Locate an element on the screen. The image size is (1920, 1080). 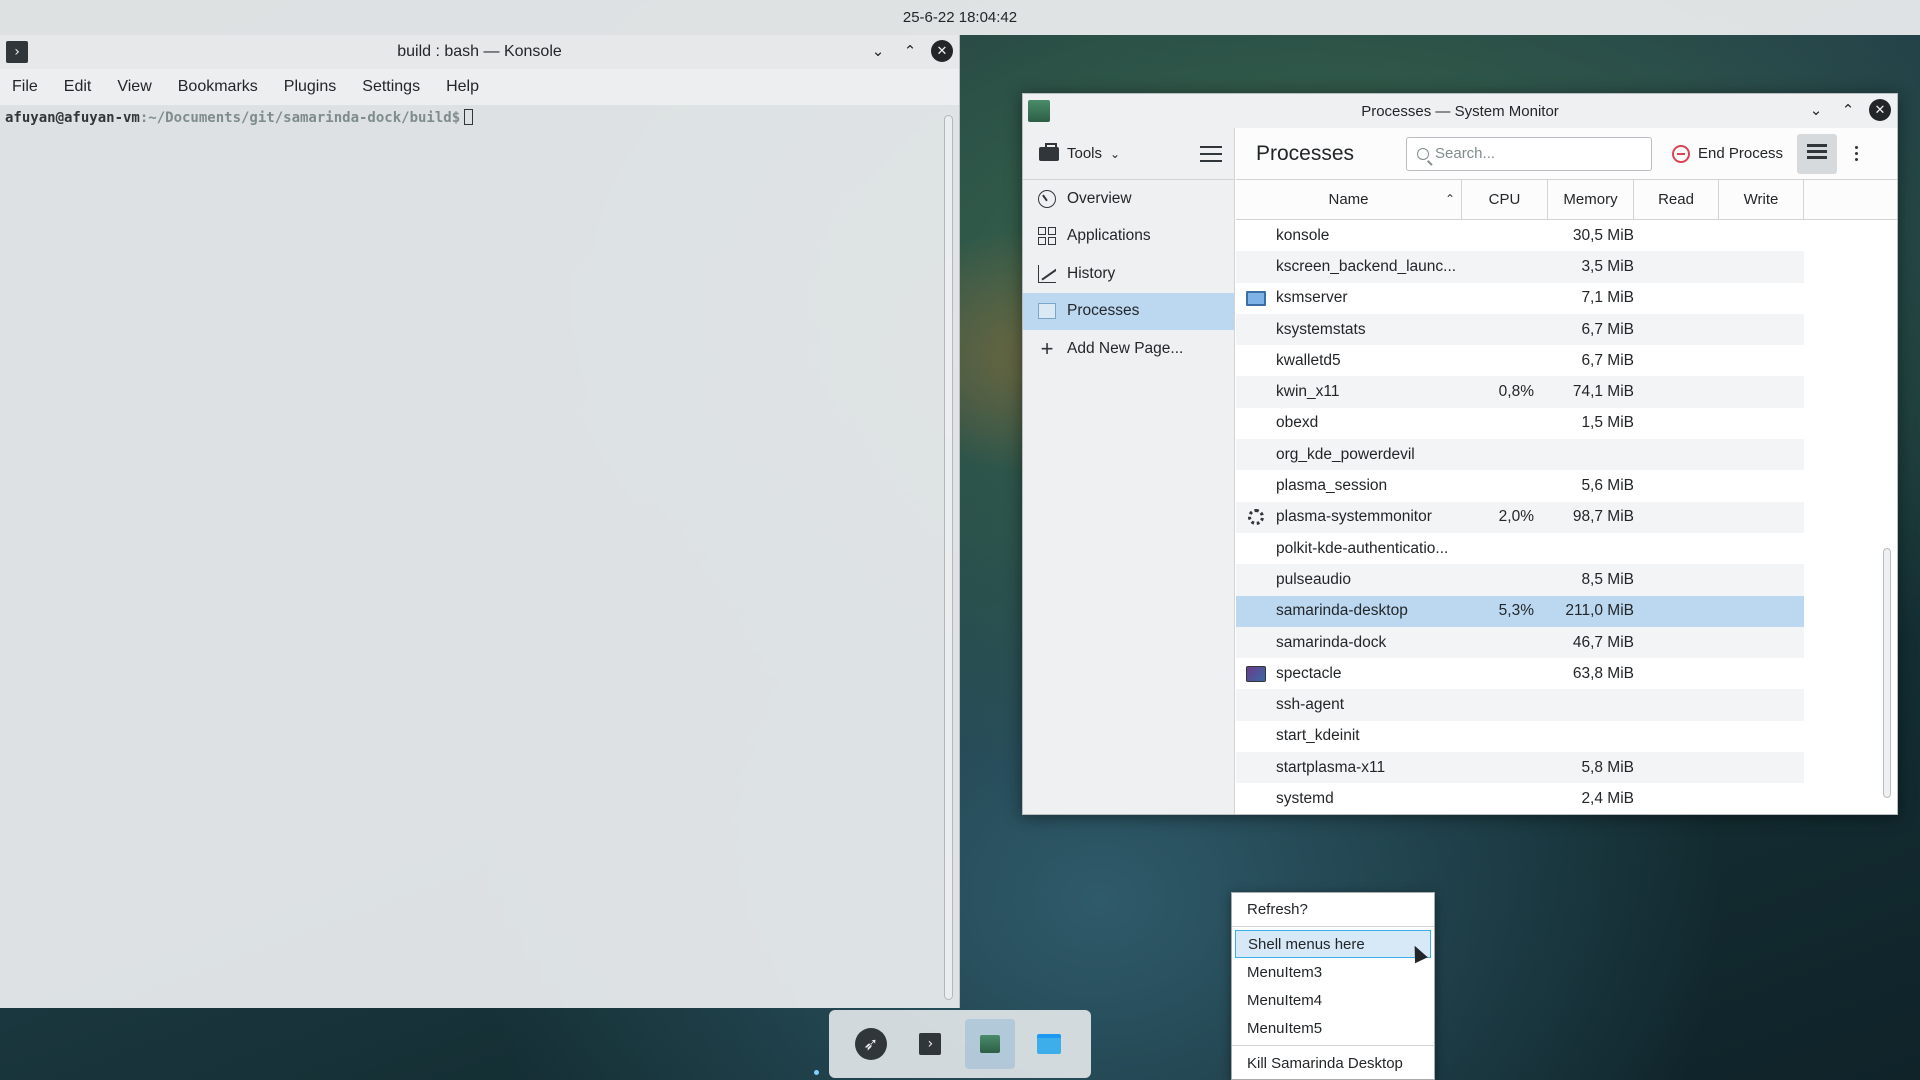
chevron-down-icon: ⌄ is located at coordinates (1115, 153).